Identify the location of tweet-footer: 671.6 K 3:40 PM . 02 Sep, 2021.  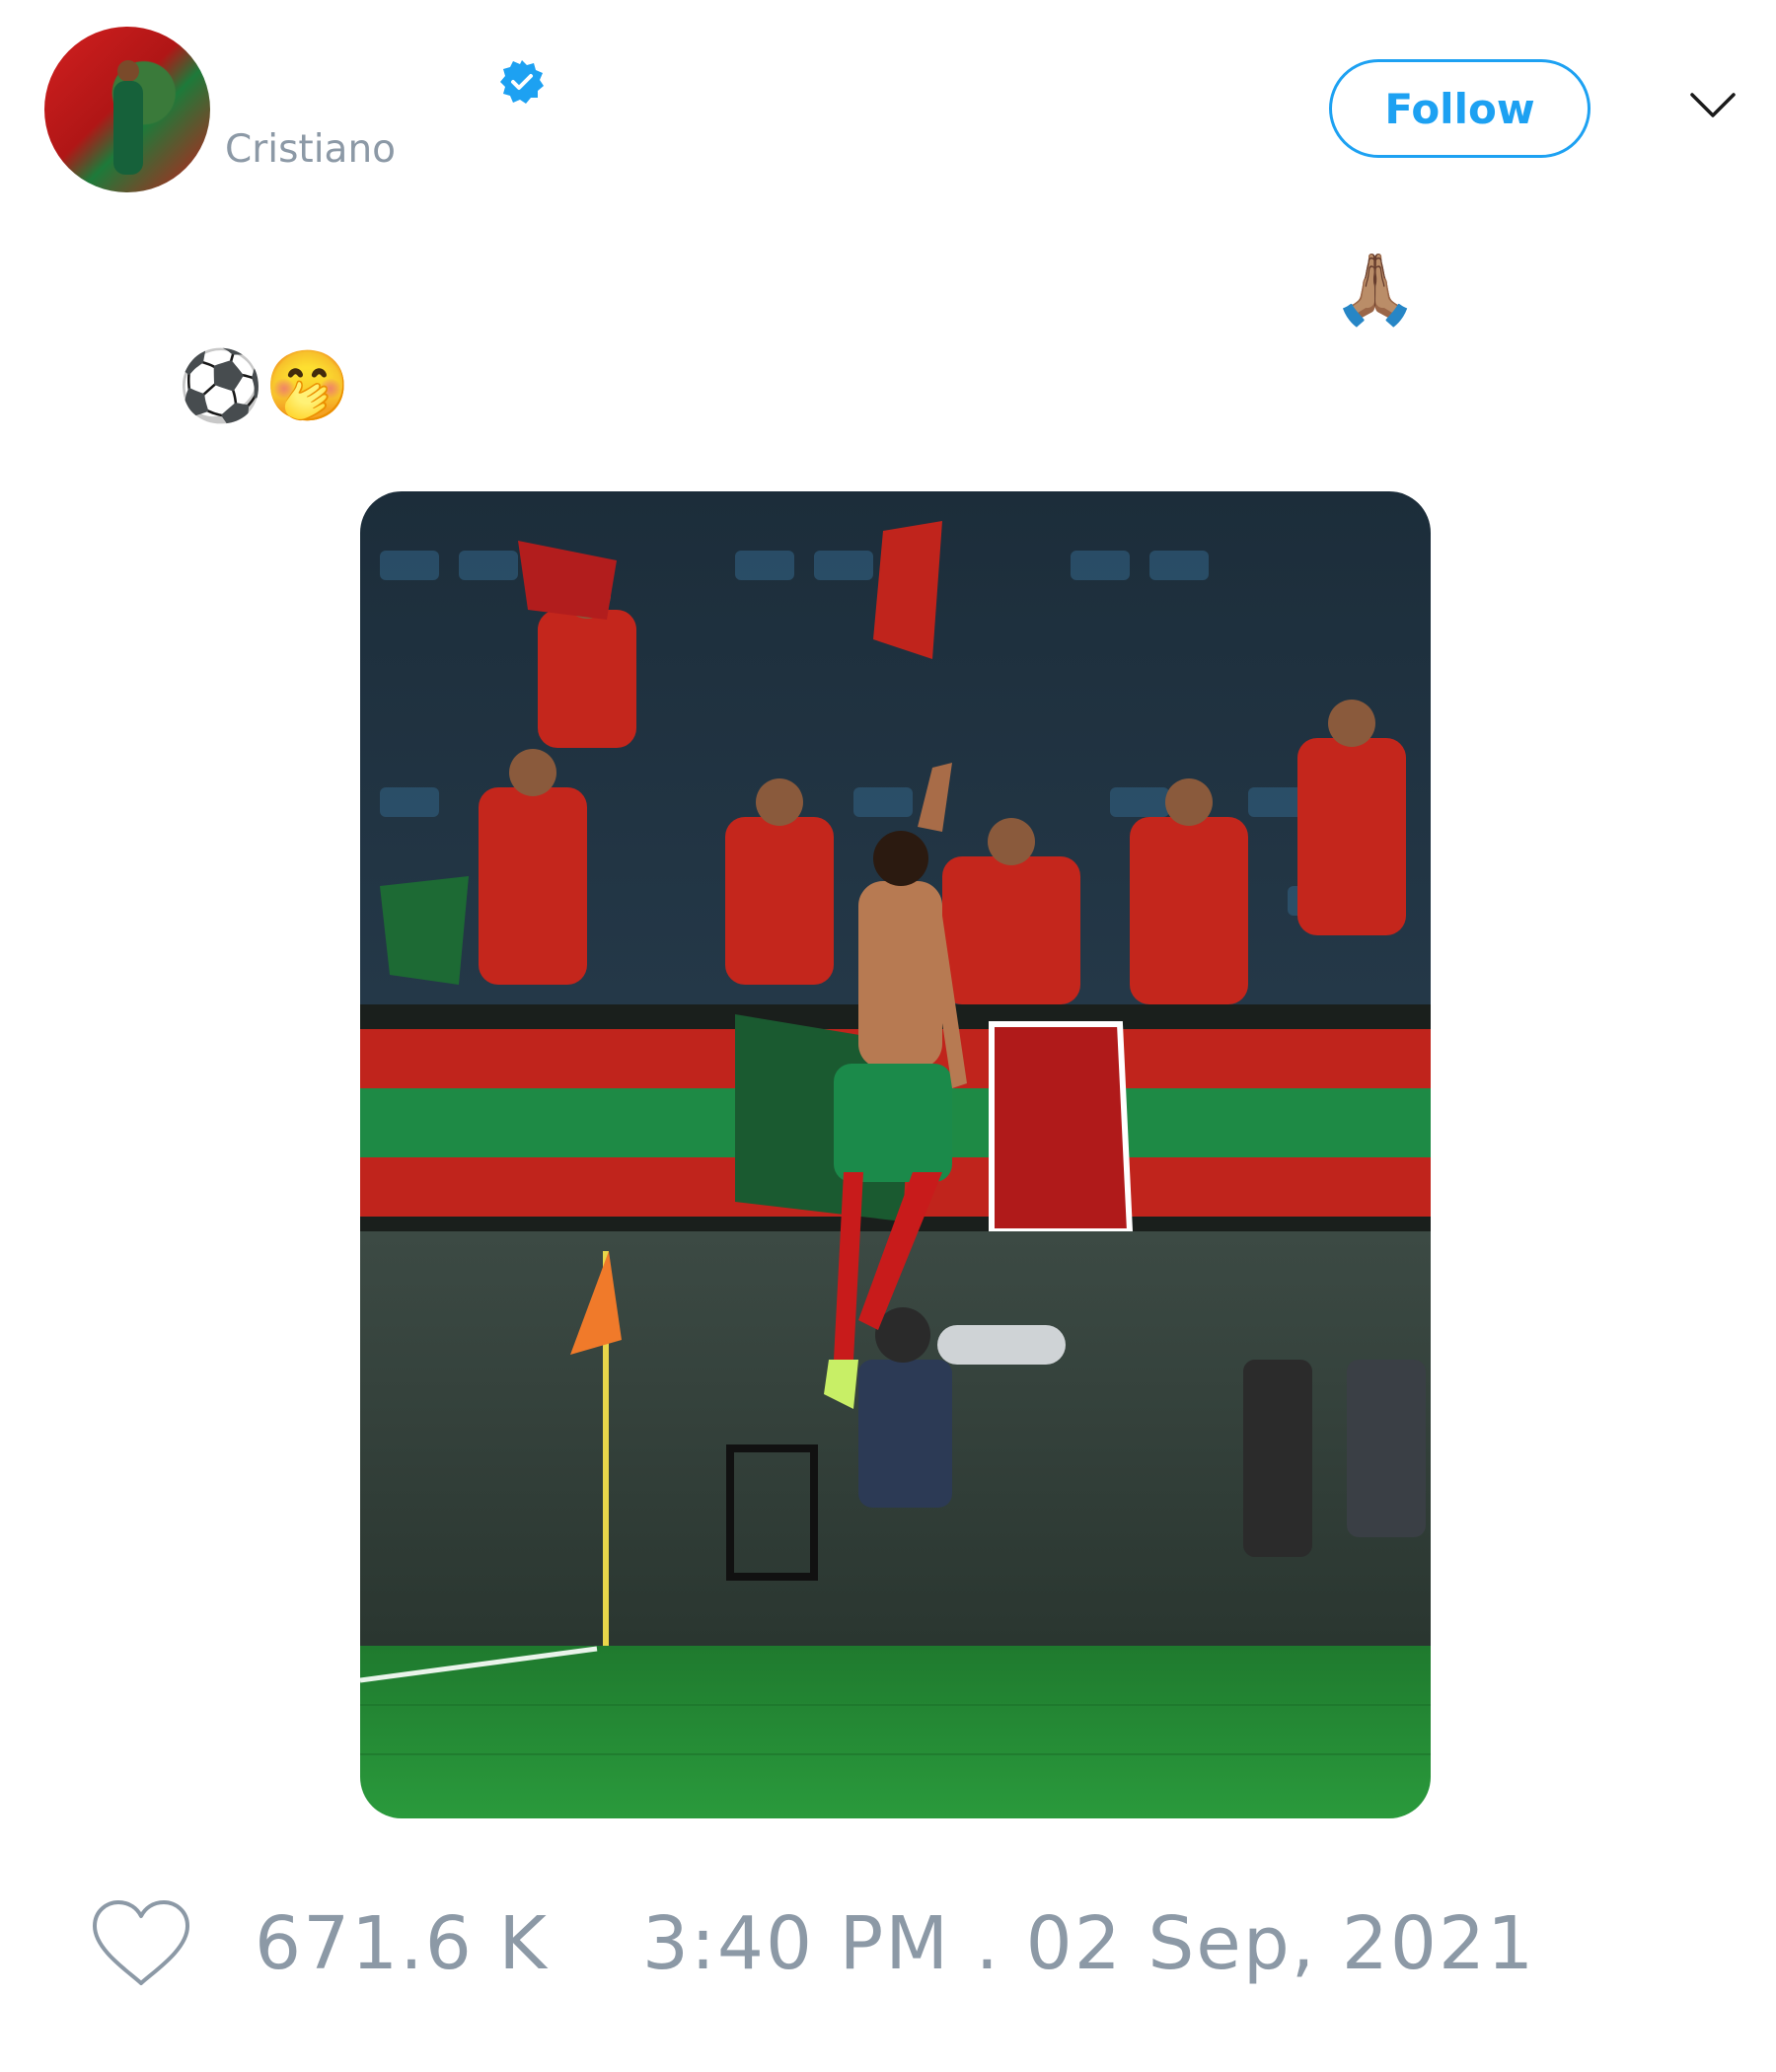
(812, 1944).